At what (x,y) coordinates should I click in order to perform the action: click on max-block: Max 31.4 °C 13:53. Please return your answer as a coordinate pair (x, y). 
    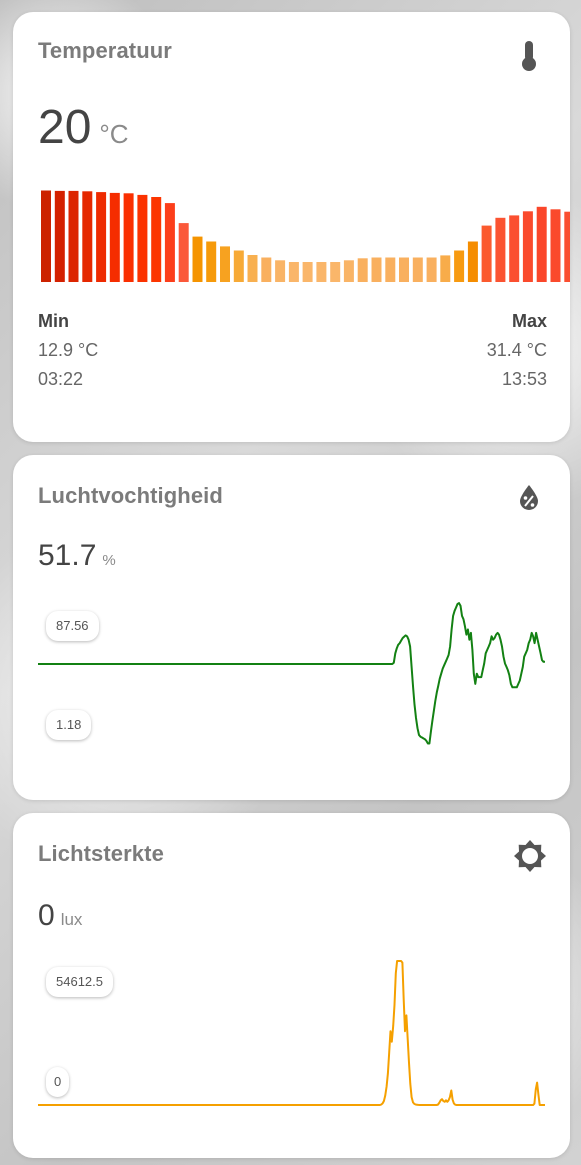
    Looking at the image, I should click on (517, 350).